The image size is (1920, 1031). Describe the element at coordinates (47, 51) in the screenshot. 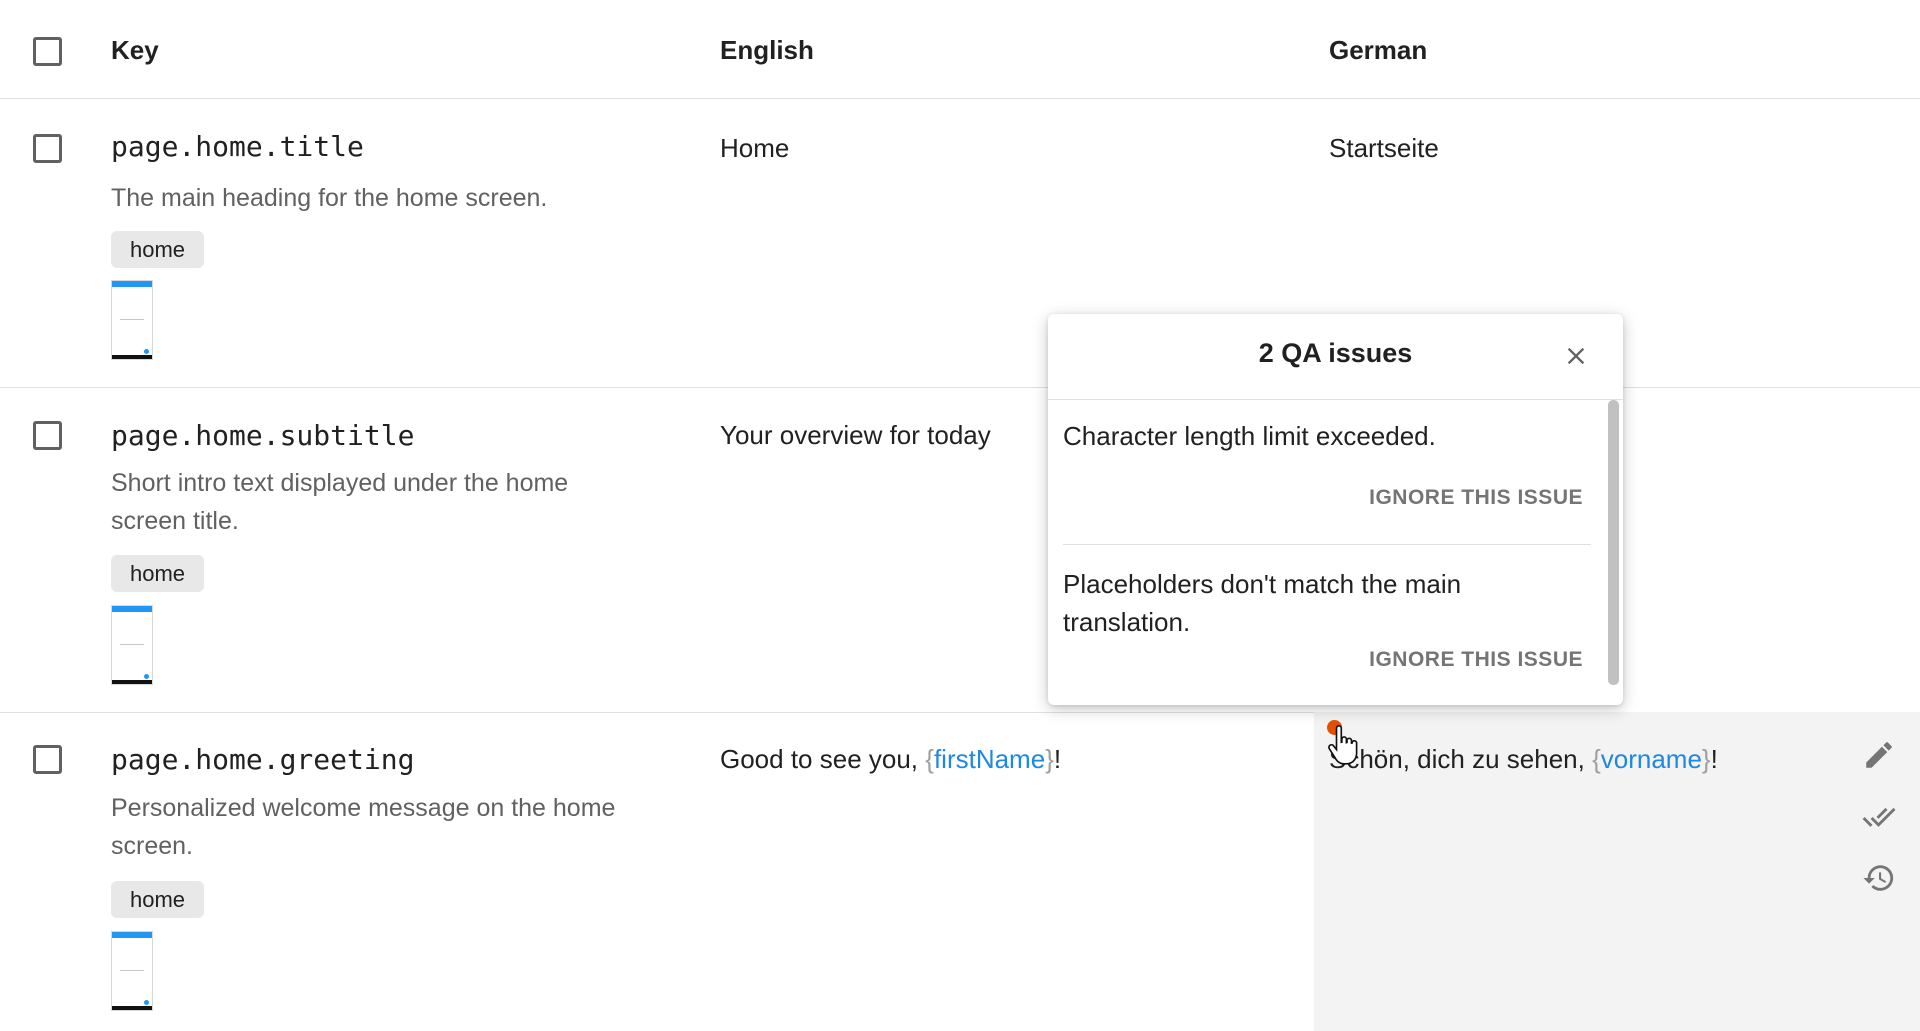

I see `select-all-checkbox` at that location.